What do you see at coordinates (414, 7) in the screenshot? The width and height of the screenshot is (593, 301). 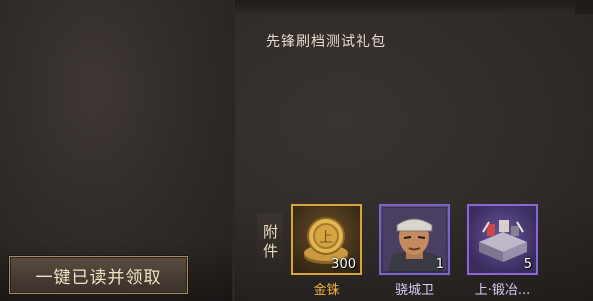 I see `detail-top-edge` at bounding box center [414, 7].